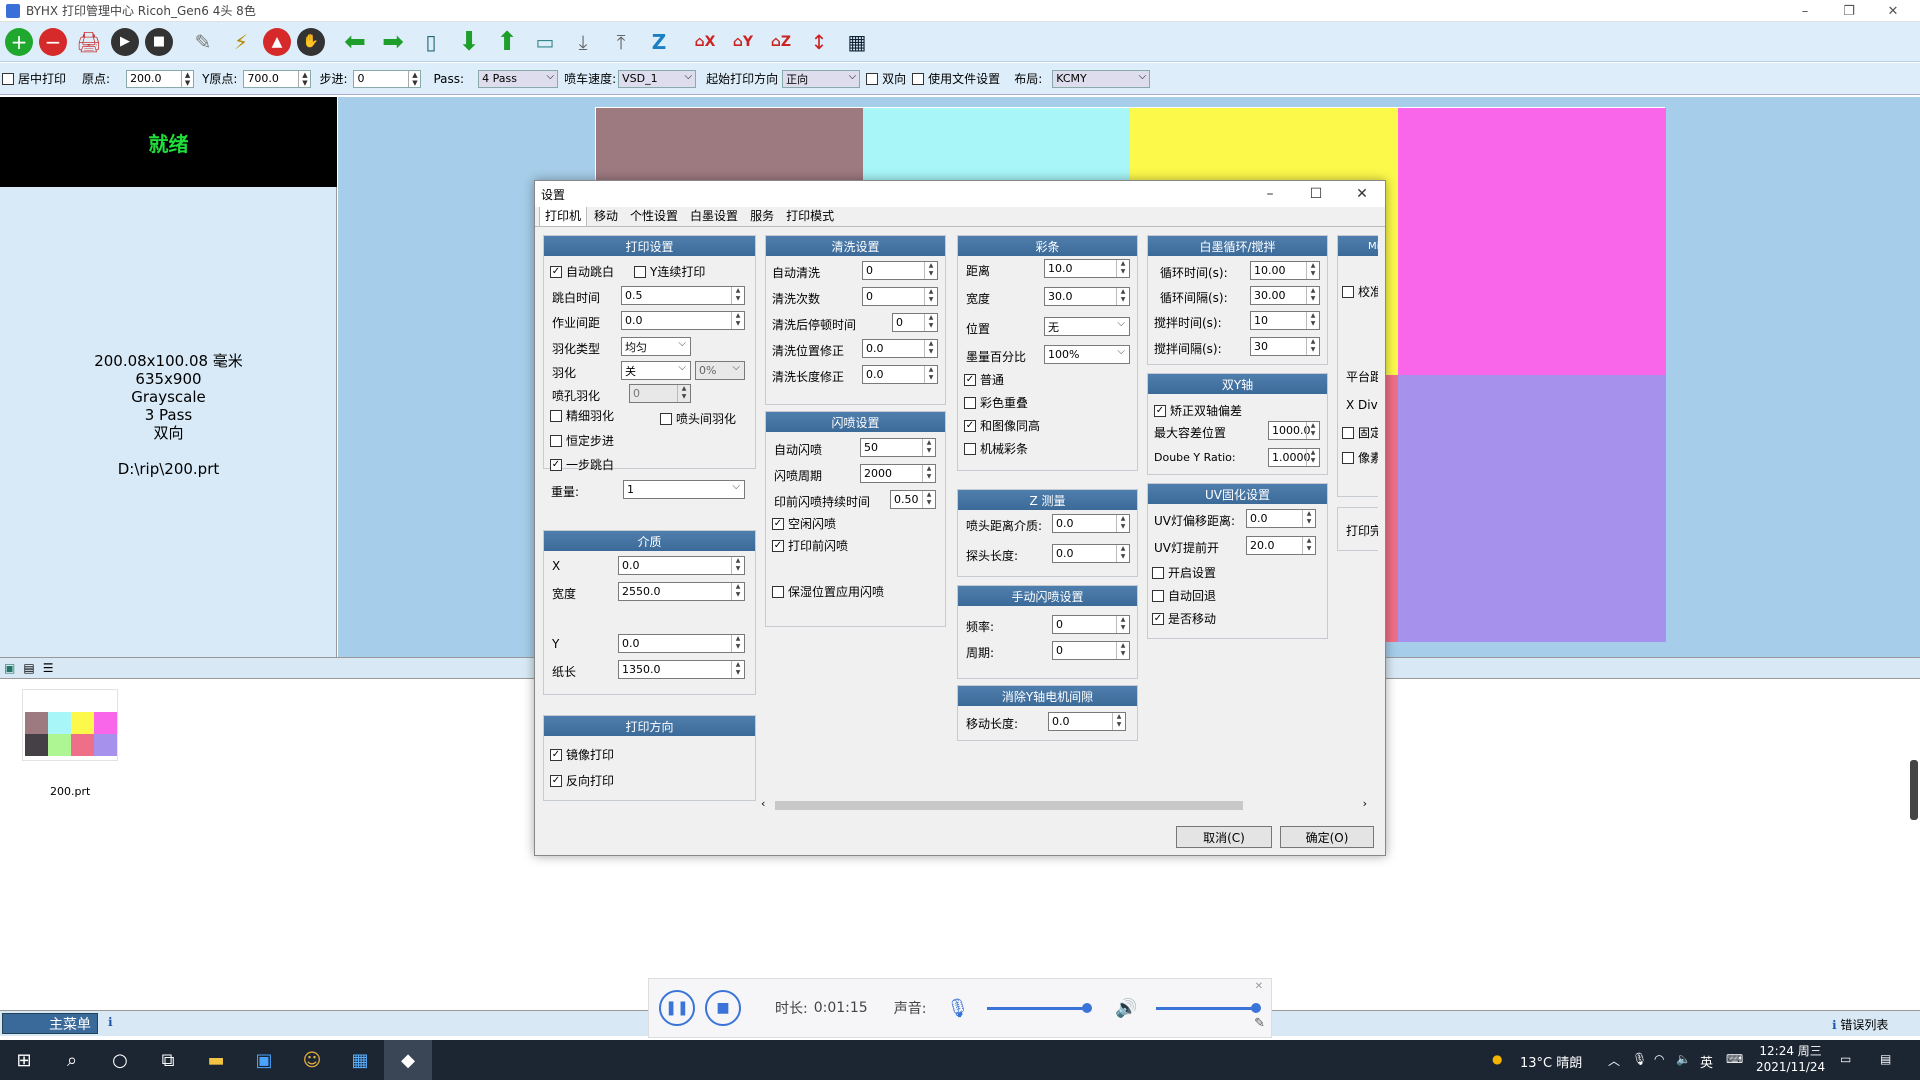 Image resolution: width=1920 pixels, height=1080 pixels. What do you see at coordinates (778, 523) in the screenshot?
I see `idle-flash-checkbox: ✓` at bounding box center [778, 523].